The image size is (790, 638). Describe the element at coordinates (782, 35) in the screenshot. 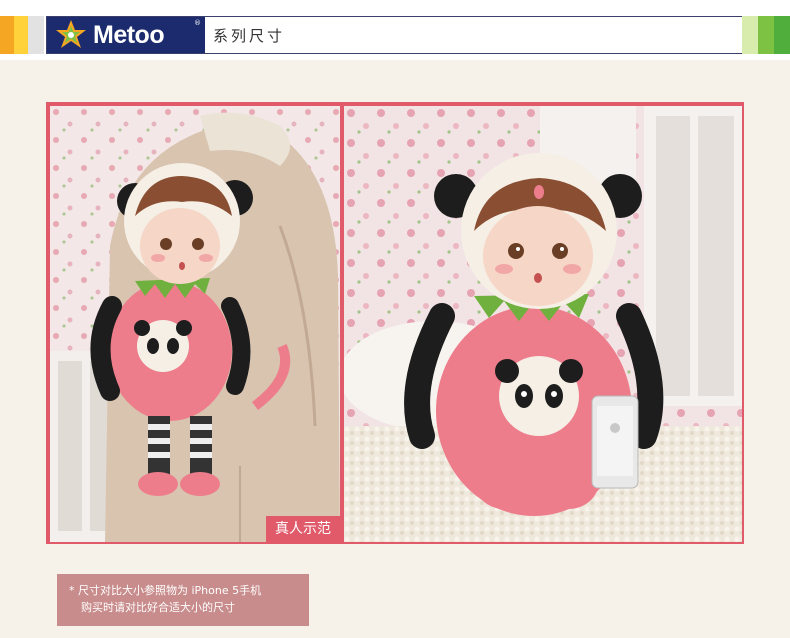

I see `stripe-dark-green` at that location.